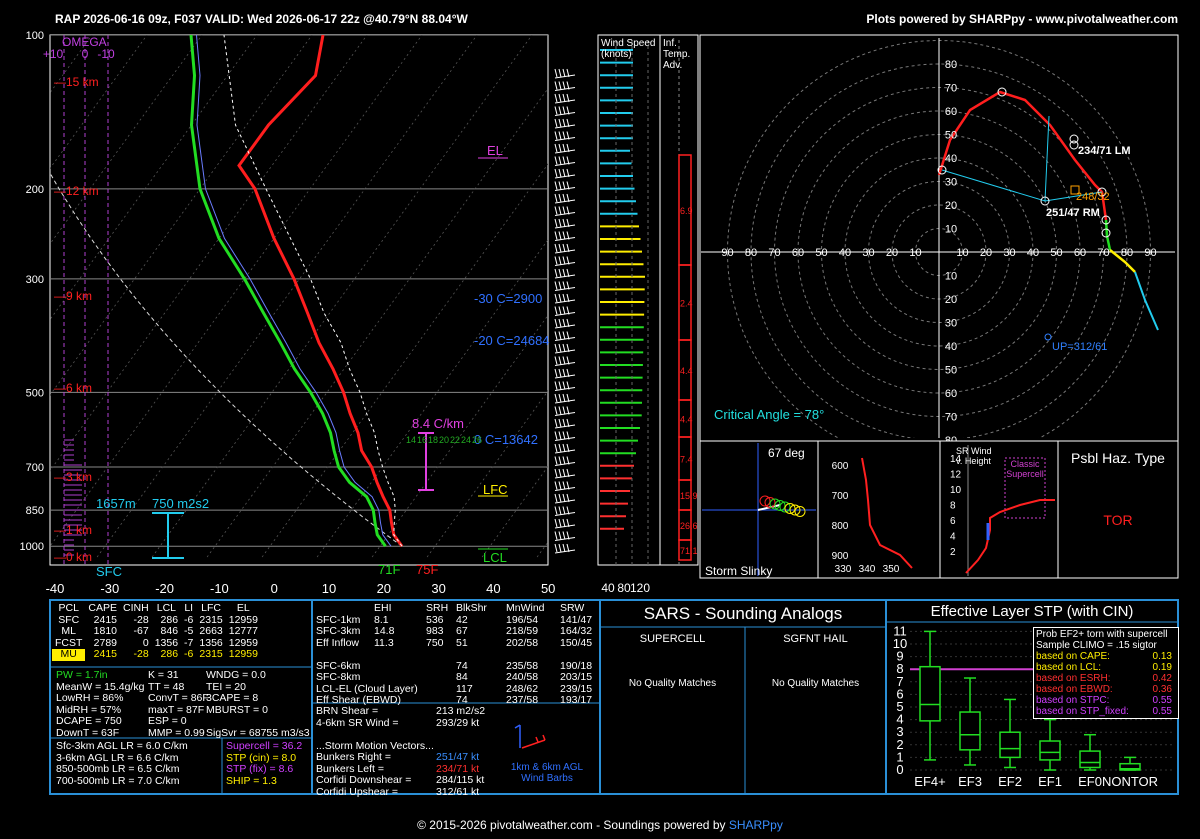  I want to click on adv-label: 26.6, so click(689, 526).